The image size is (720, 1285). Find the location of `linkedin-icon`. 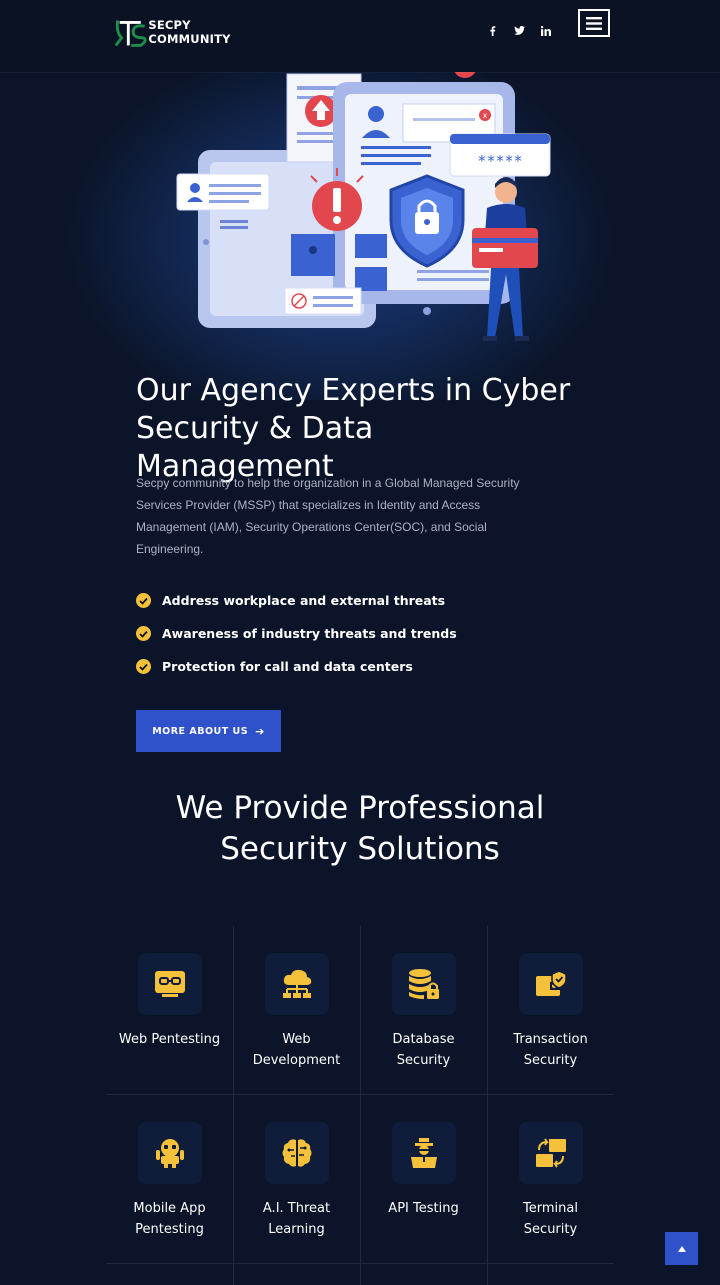

linkedin-icon is located at coordinates (545, 32).